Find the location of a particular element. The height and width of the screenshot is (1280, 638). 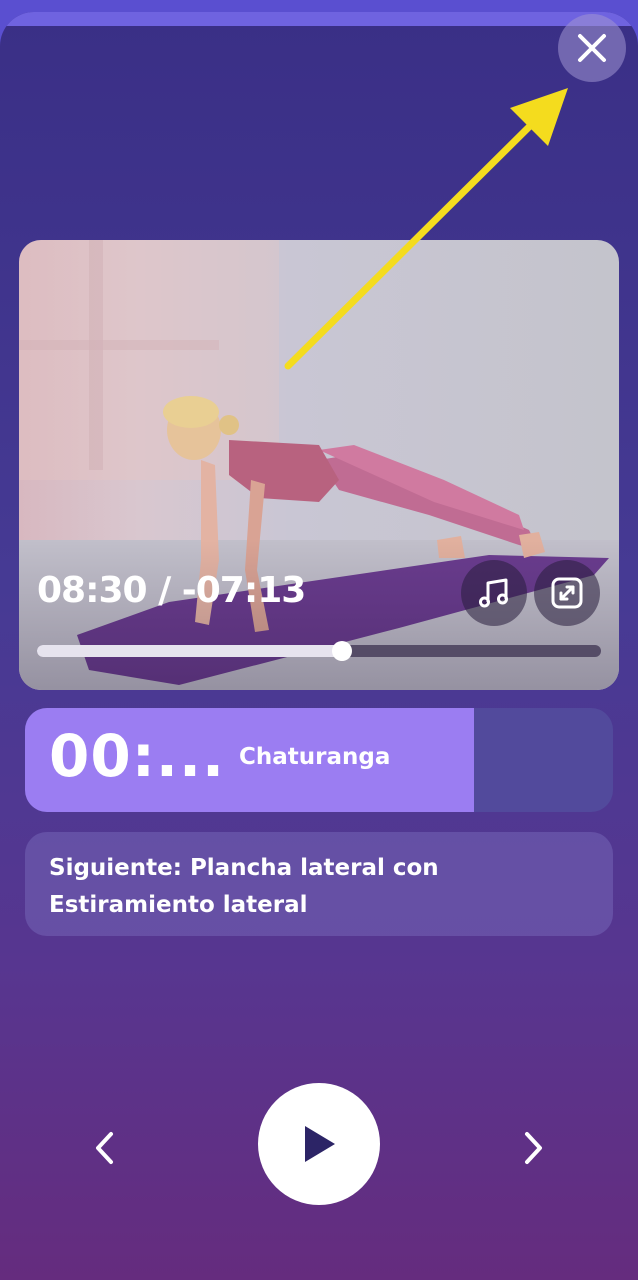

close-button is located at coordinates (592, 48).